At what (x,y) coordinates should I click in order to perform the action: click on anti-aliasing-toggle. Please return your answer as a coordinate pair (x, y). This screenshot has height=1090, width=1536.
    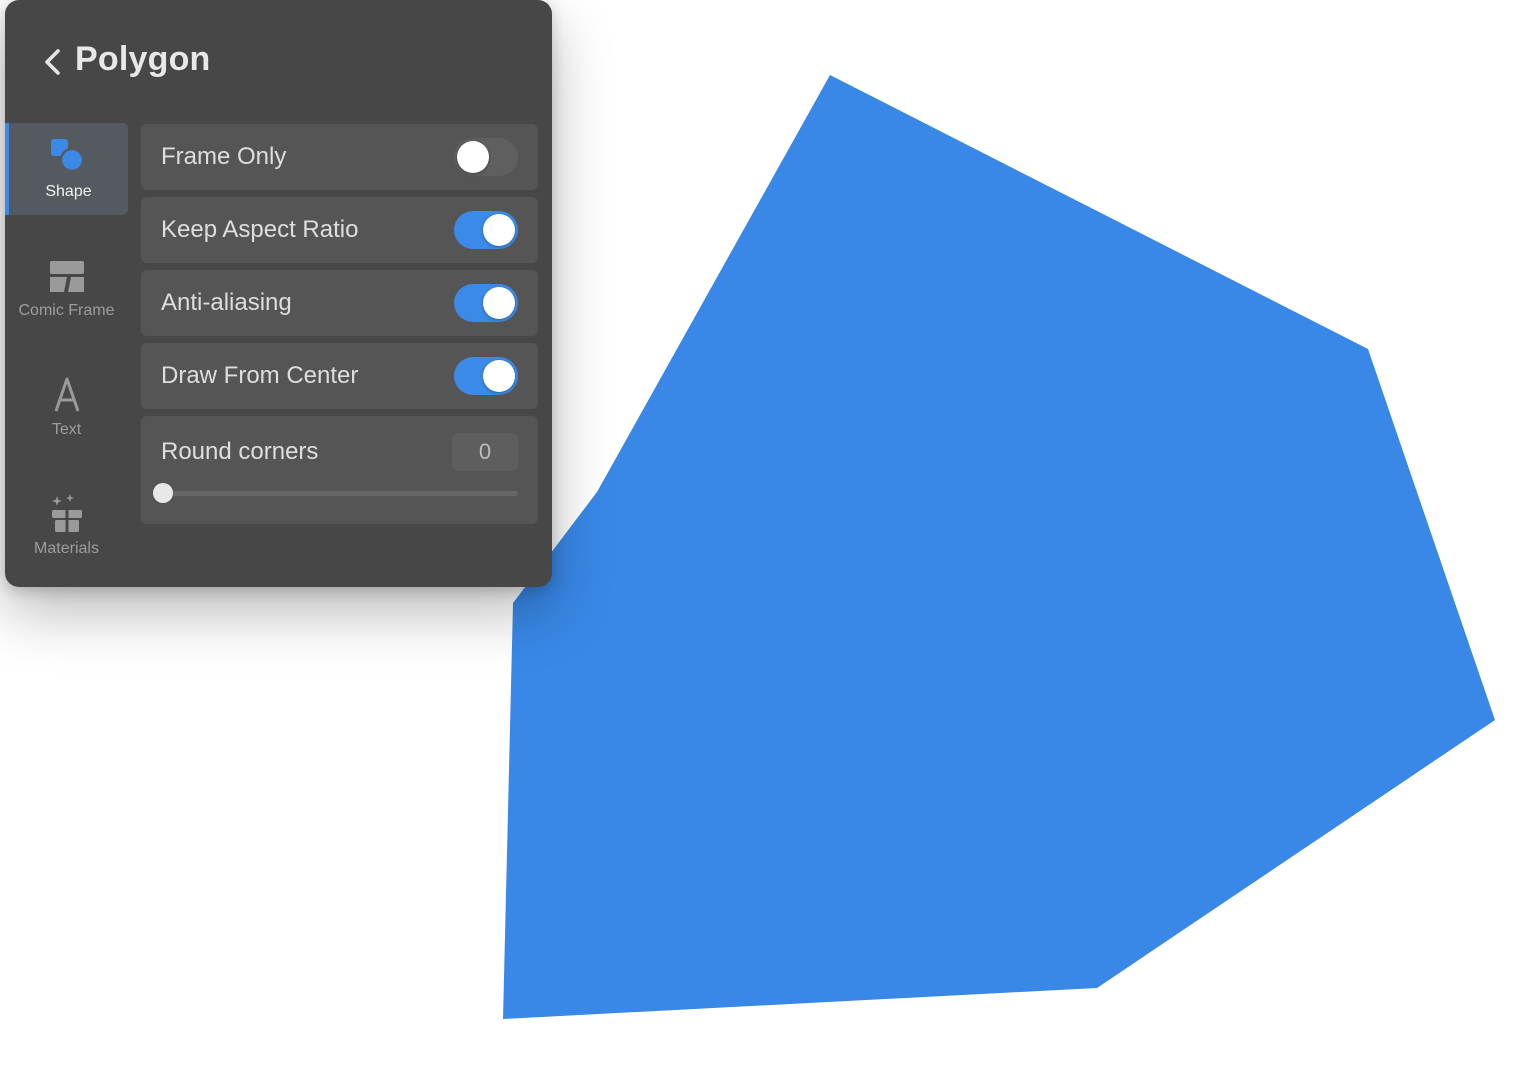
    Looking at the image, I should click on (486, 303).